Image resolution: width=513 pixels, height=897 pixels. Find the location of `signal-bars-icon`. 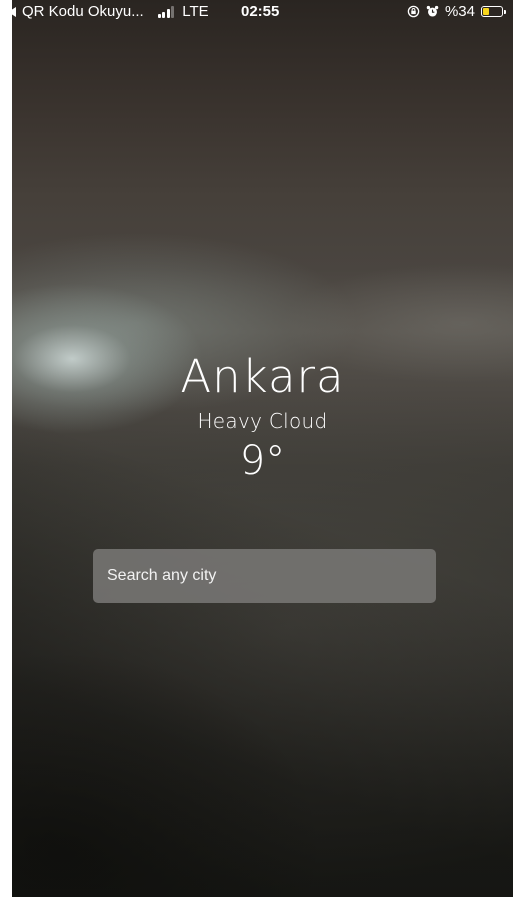

signal-bars-icon is located at coordinates (166, 11).